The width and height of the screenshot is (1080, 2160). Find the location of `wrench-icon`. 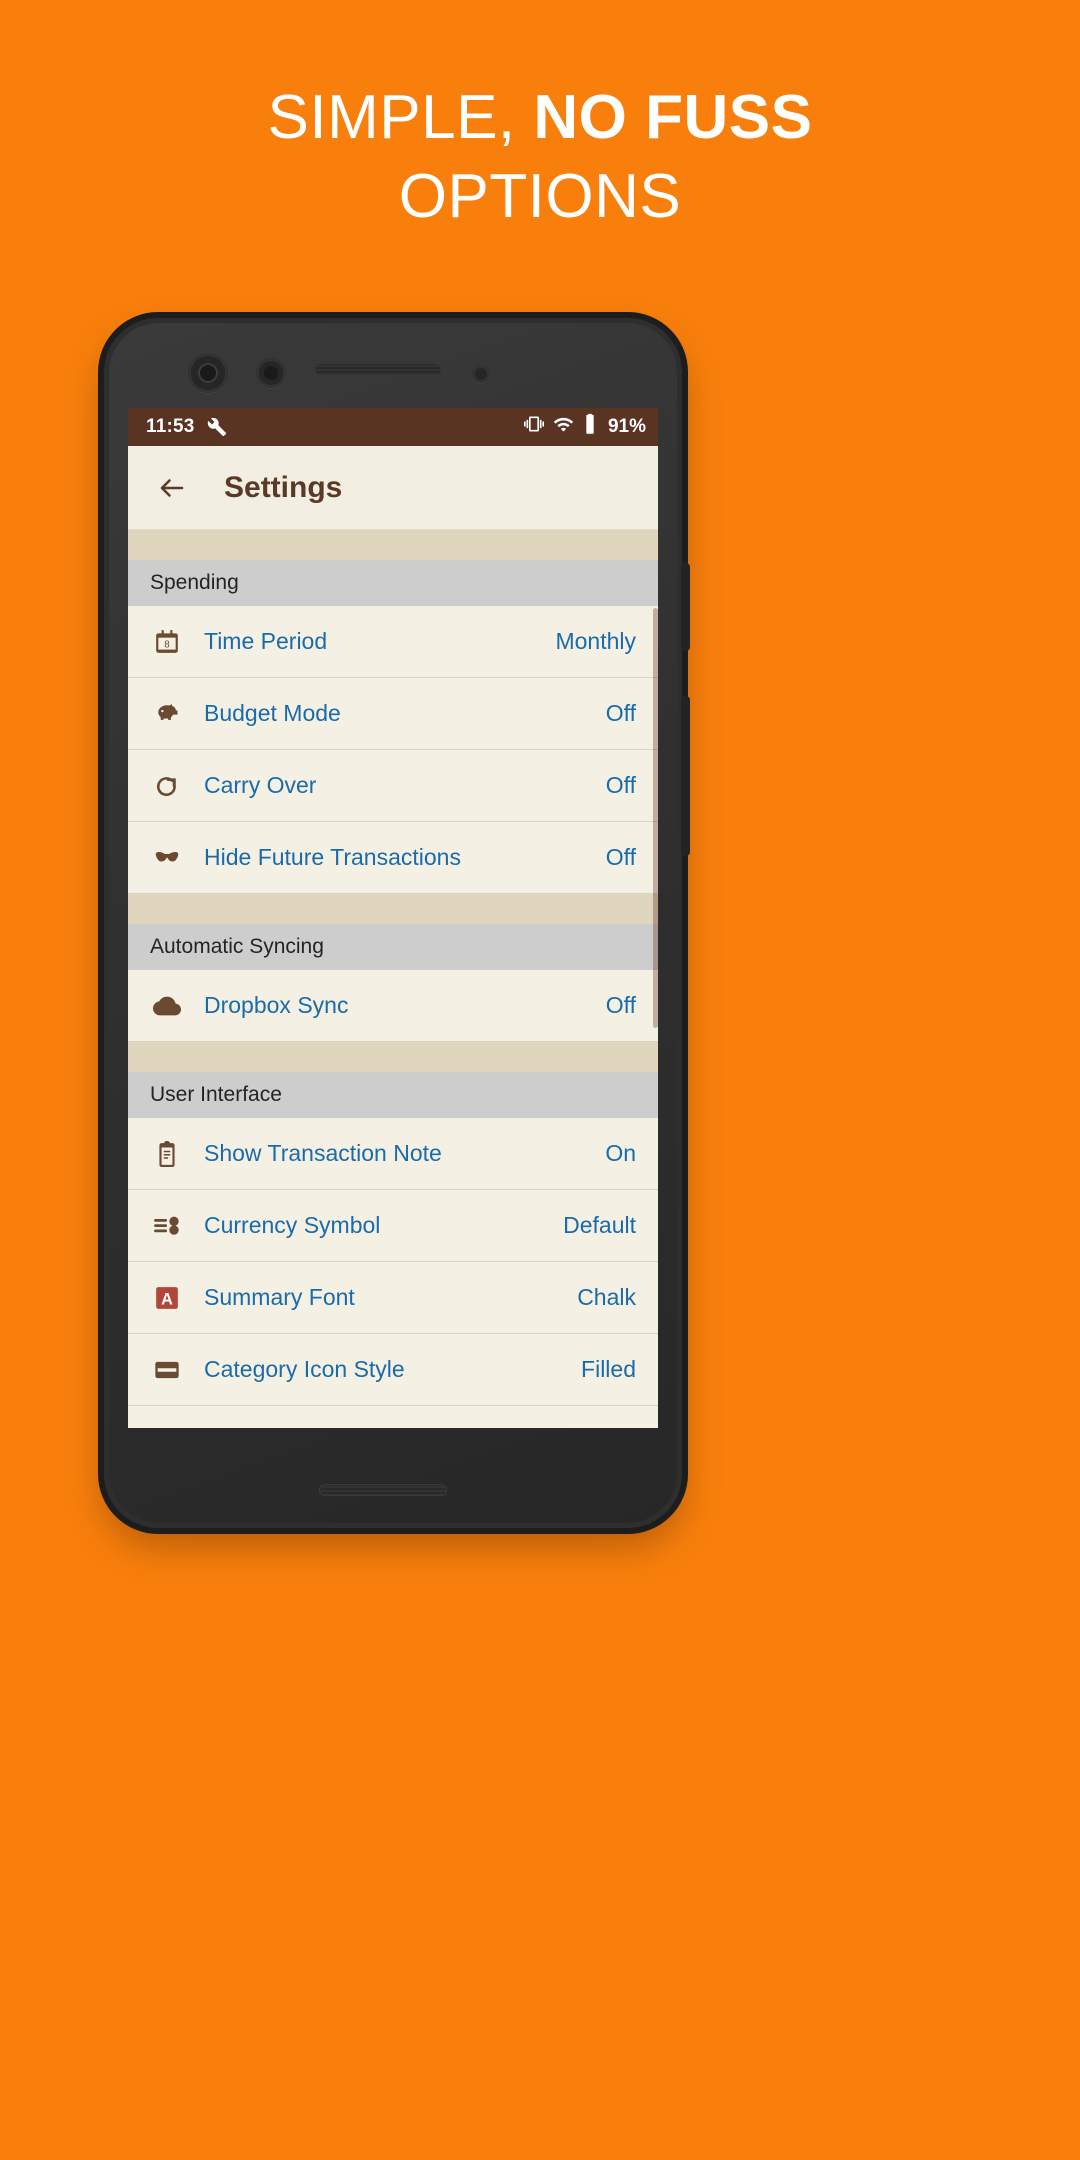

wrench-icon is located at coordinates (217, 427).